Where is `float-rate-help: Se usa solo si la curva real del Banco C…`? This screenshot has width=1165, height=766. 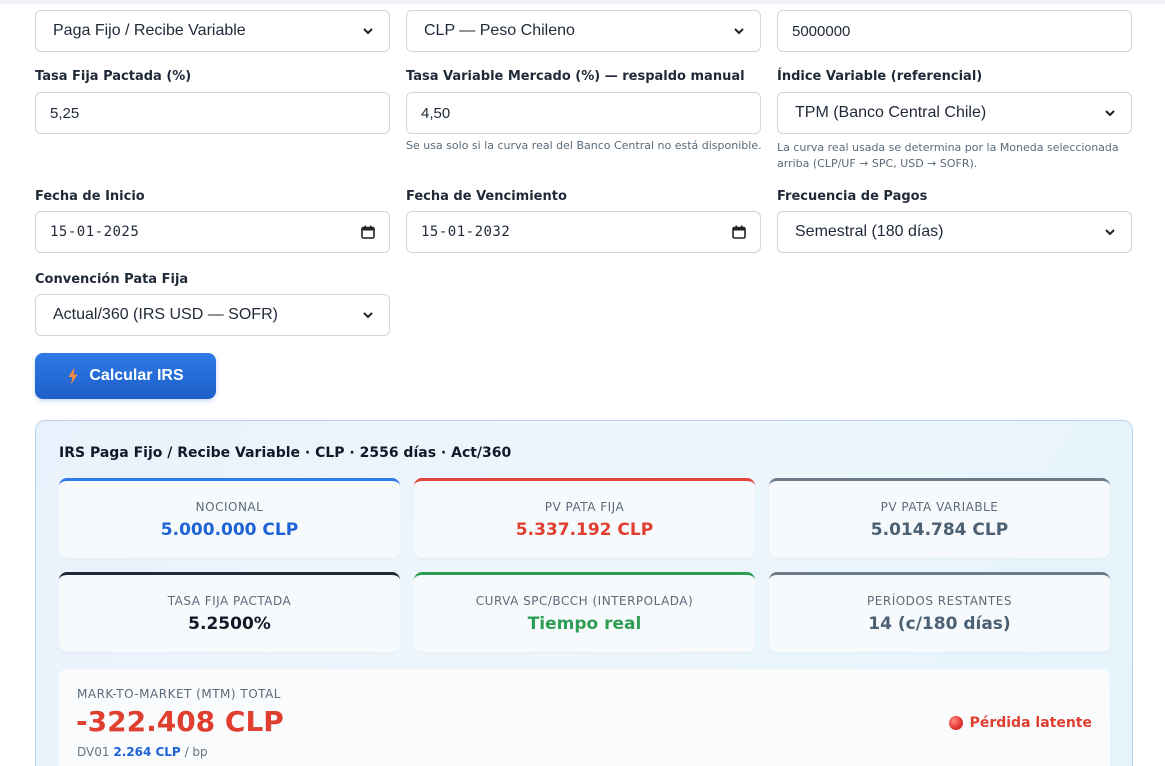 float-rate-help: Se usa solo si la curva real del Banco C… is located at coordinates (584, 145).